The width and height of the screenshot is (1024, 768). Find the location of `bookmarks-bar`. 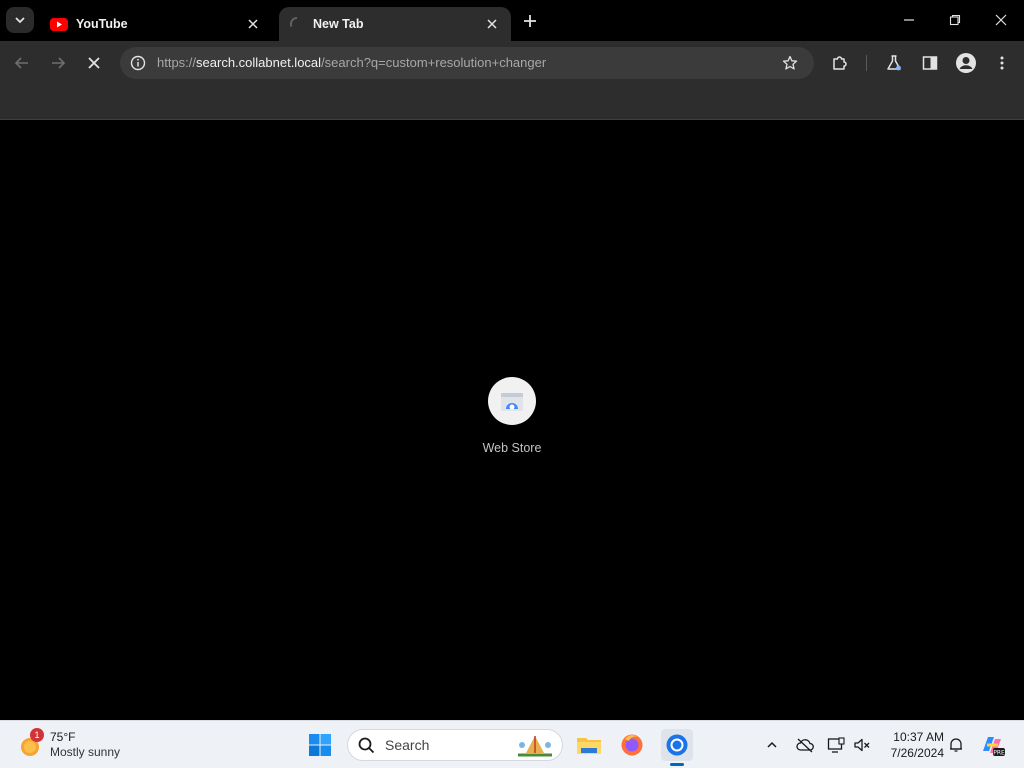

bookmarks-bar is located at coordinates (512, 102).